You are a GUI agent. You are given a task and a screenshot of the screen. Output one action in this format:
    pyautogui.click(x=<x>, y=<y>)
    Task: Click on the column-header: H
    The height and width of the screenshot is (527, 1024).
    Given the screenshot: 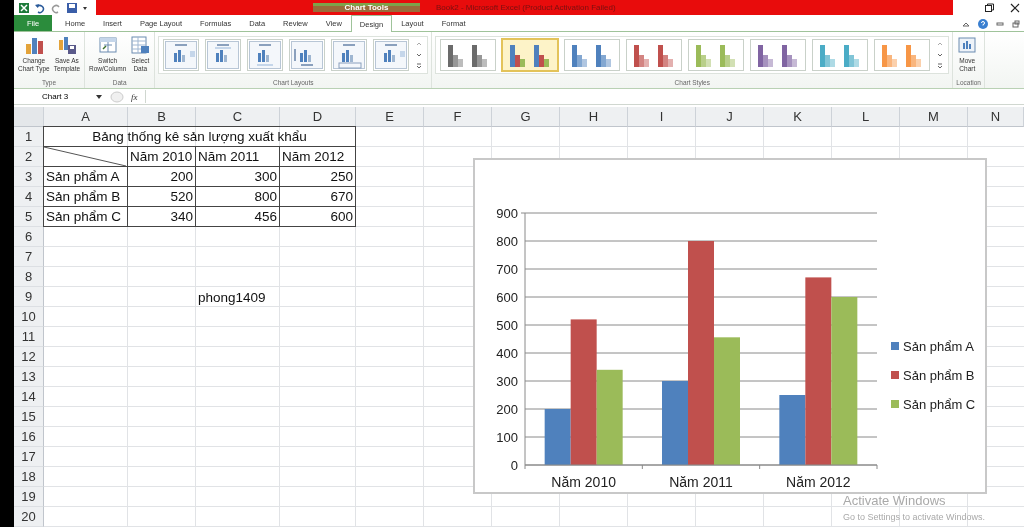 What is the action you would take?
    pyautogui.click(x=594, y=117)
    